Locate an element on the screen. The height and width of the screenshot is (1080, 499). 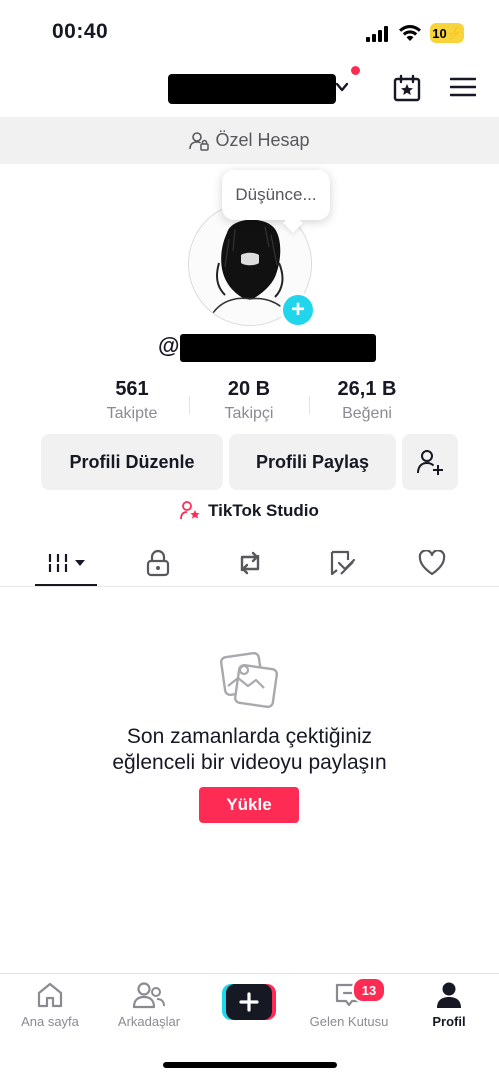
redacted-account-name is located at coordinates (252, 89).